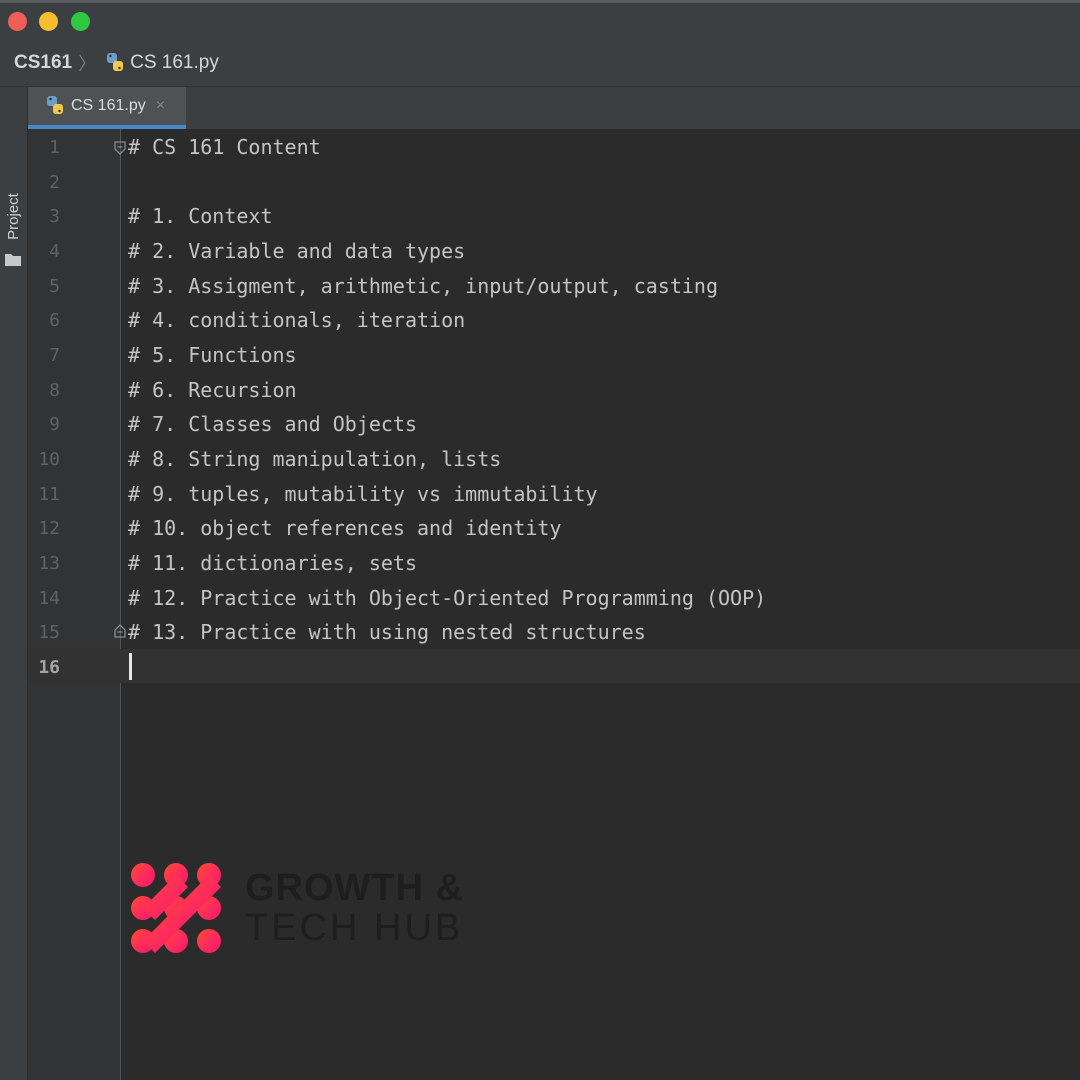 This screenshot has height=1080, width=1080. I want to click on close-window-button, so click(17, 21).